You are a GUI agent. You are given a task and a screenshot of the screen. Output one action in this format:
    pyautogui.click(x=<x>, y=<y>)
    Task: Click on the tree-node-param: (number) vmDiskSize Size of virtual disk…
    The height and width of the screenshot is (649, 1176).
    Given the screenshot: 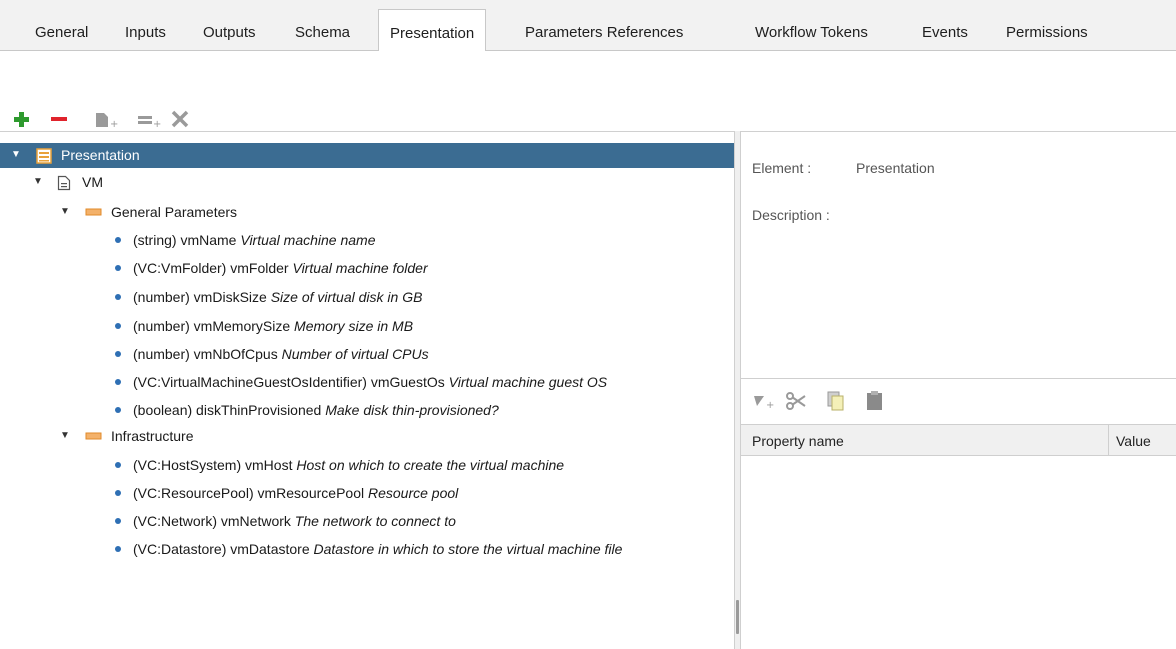 What is the action you would take?
    pyautogui.click(x=367, y=297)
    